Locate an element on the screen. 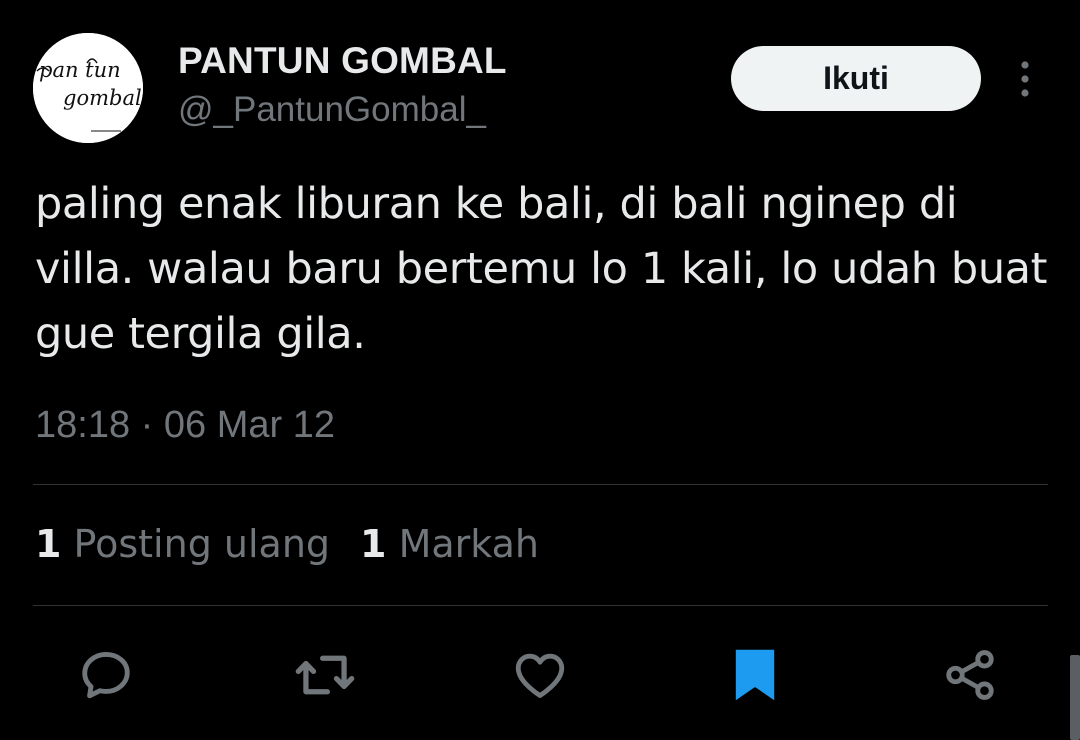 This screenshot has height=740, width=1080. reply-button is located at coordinates (106, 675).